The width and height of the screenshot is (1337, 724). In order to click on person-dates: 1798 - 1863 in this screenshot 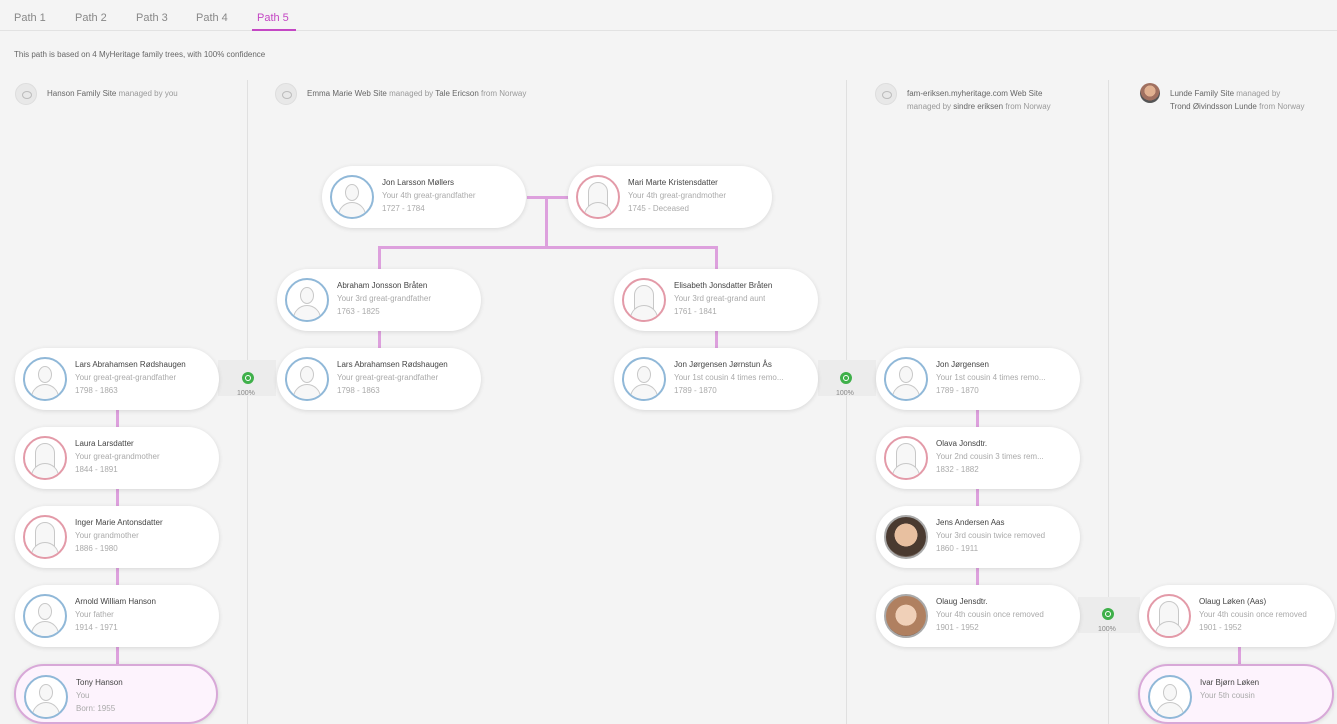, I will do `click(358, 390)`.